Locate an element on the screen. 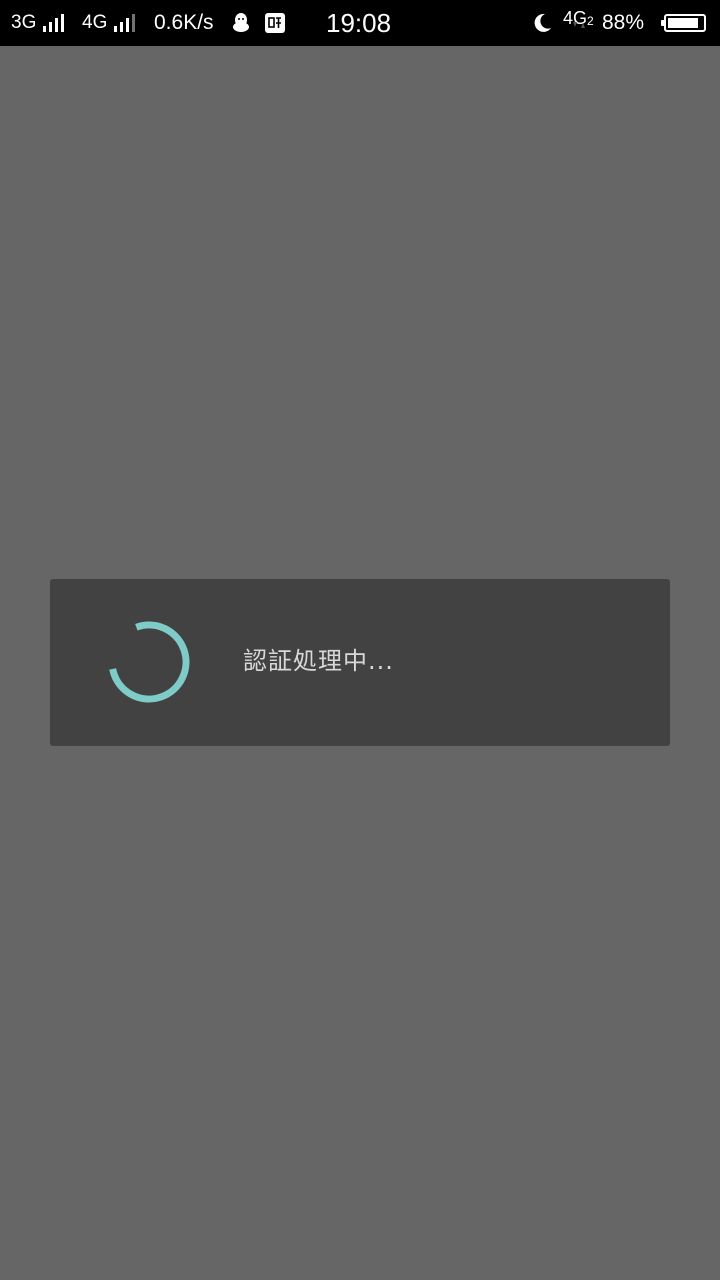 The image size is (720, 1280). status-bar: 3G 4G 0.6K/s 19:08 4G 2 88% is located at coordinates (360, 23).